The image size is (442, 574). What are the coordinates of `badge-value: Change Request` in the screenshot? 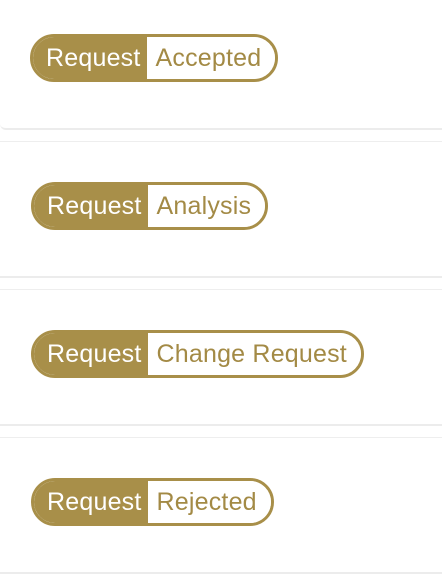 It's located at (254, 354).